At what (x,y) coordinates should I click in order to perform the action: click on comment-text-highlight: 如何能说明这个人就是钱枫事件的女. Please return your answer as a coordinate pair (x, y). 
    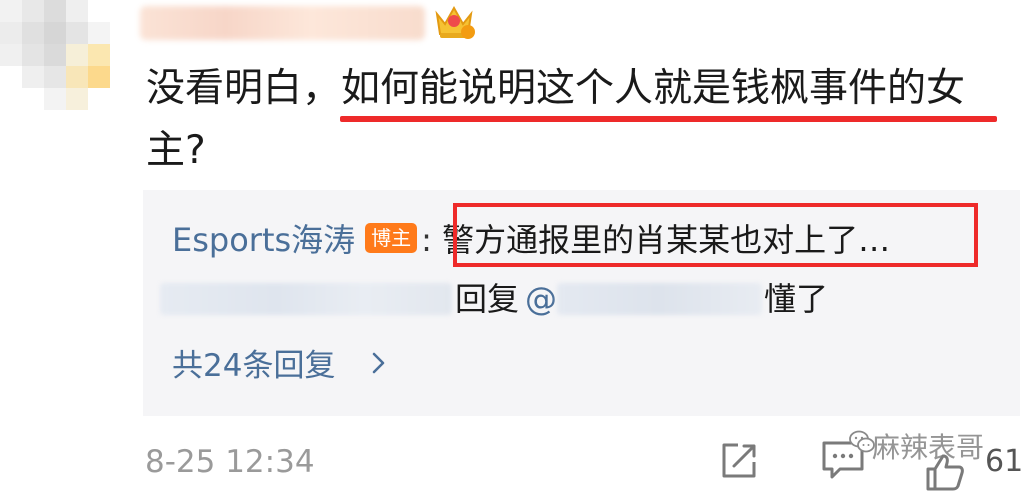
    Looking at the image, I should click on (653, 88).